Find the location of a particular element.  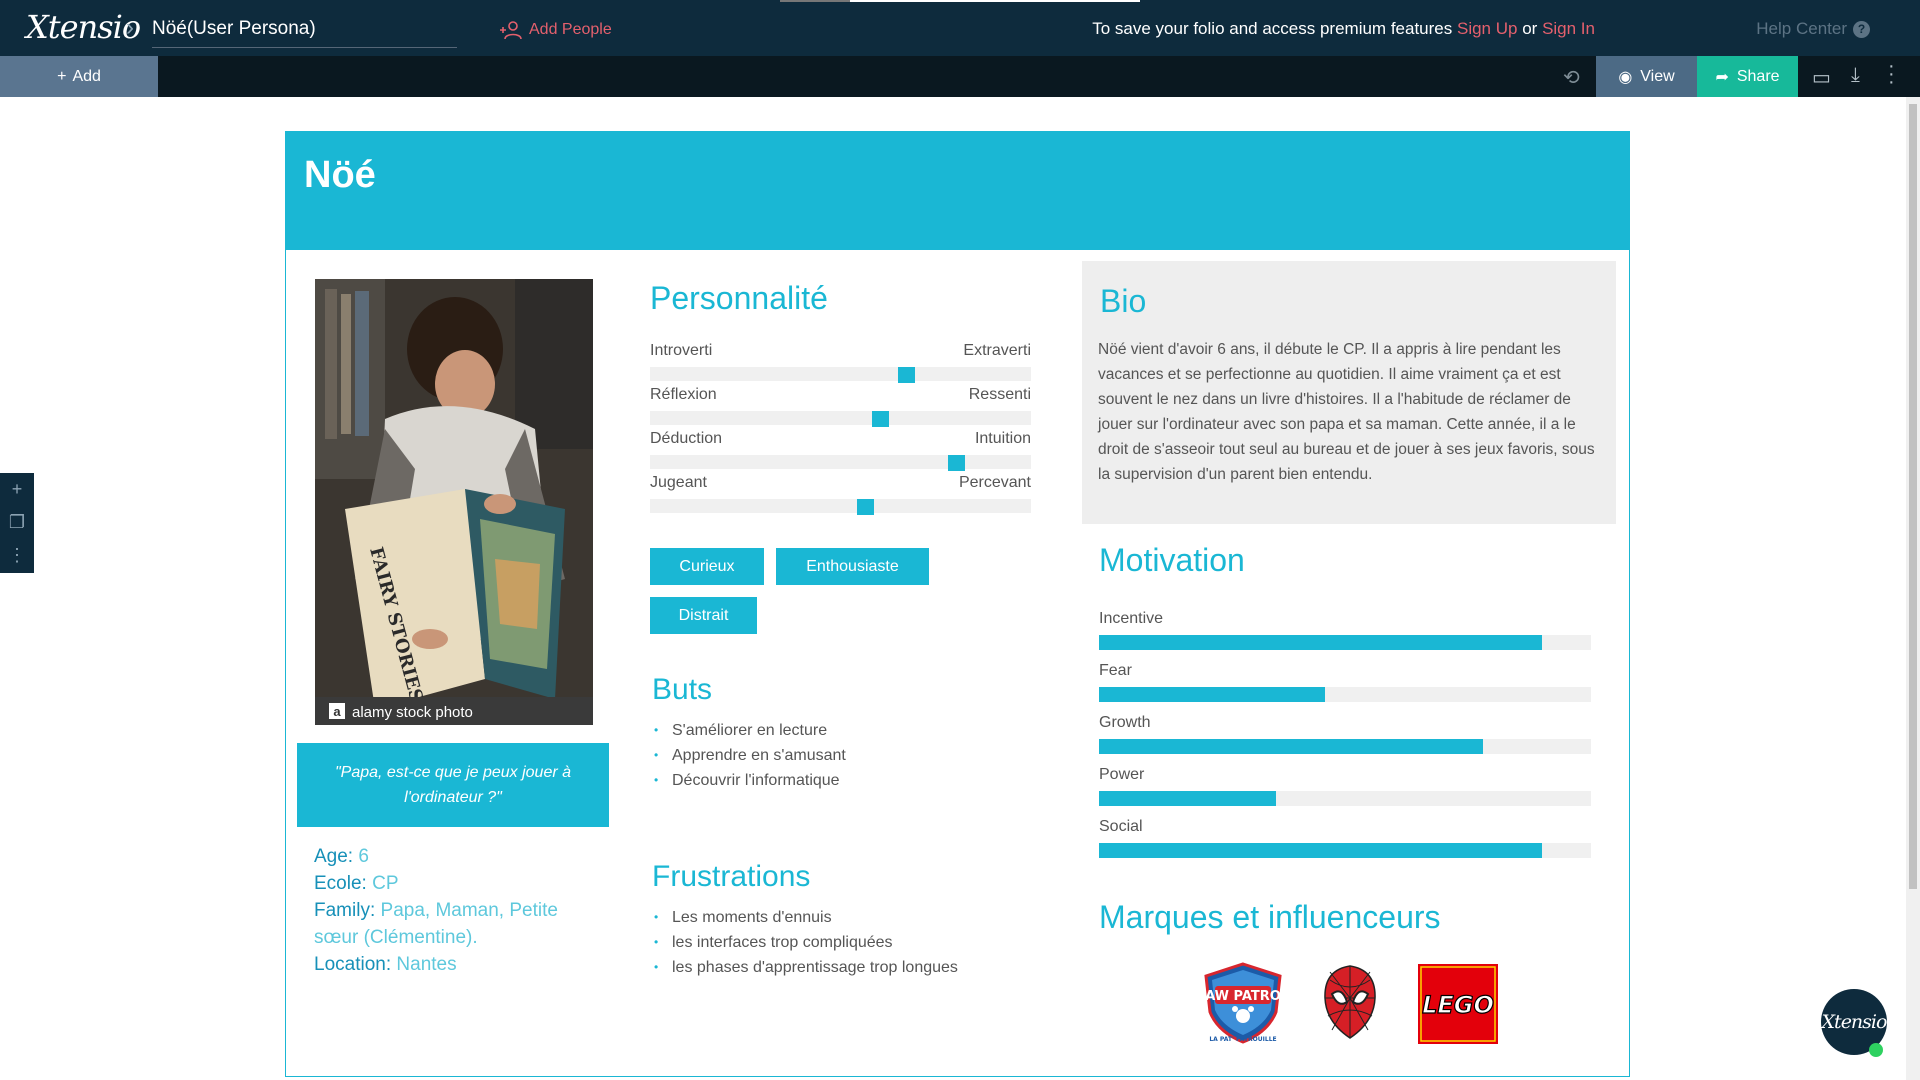

lego-logo: LEGO is located at coordinates (1458, 1006).